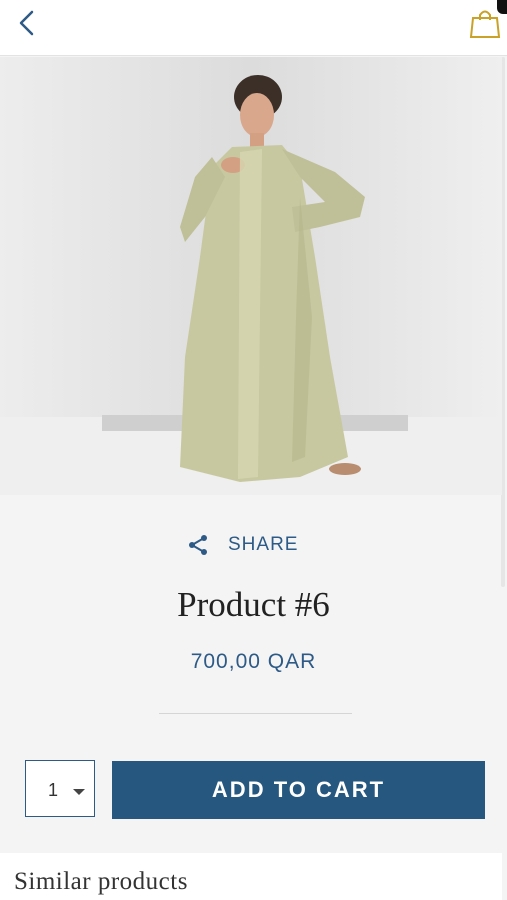  Describe the element at coordinates (253, 28) in the screenshot. I see `top-bar` at that location.